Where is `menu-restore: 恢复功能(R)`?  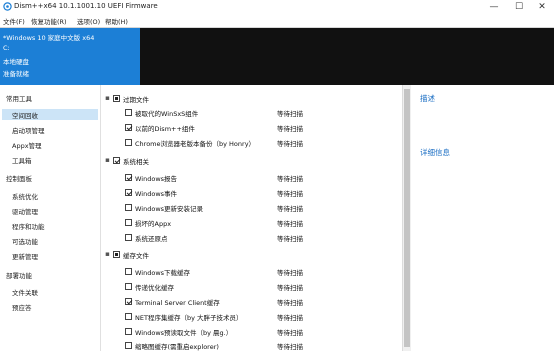 menu-restore: 恢复功能(R) is located at coordinates (49, 21).